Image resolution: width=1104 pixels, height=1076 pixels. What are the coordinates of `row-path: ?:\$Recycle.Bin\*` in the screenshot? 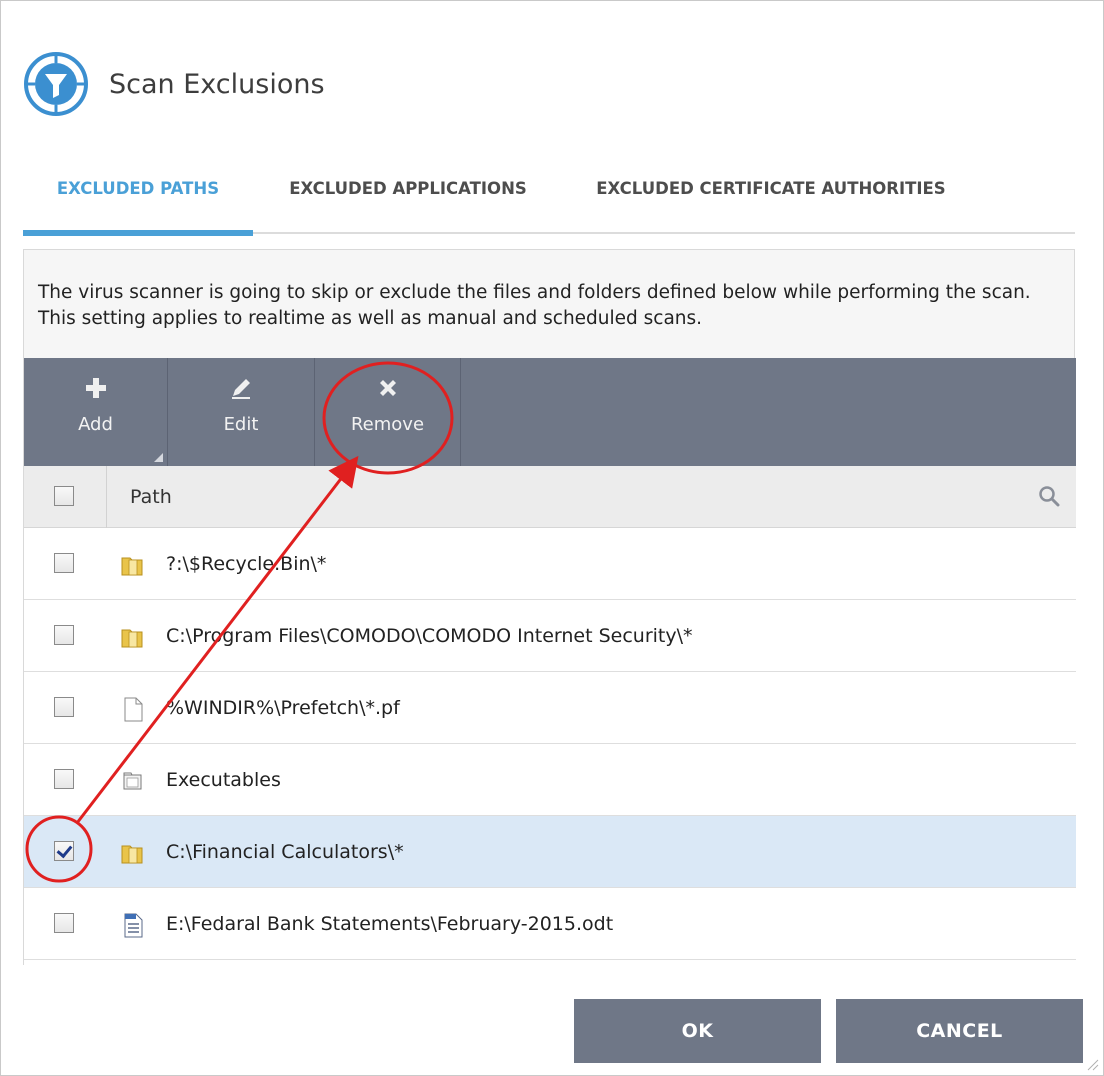 It's located at (246, 564).